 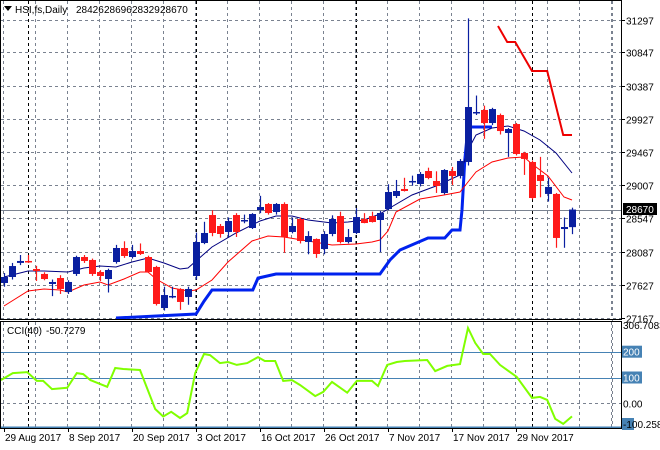 What do you see at coordinates (640, 22) in the screenshot?
I see `price-tick-label: 31297` at bounding box center [640, 22].